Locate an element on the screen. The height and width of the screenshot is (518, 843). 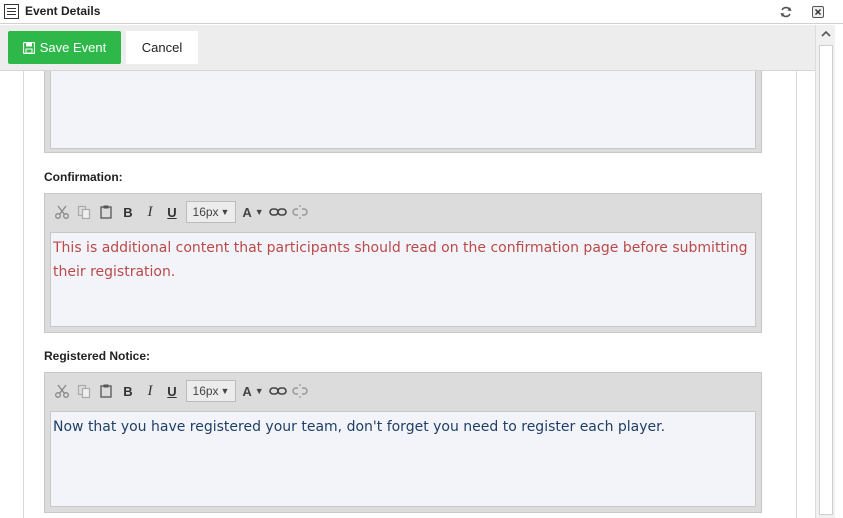
scroll-thumb is located at coordinates (826, 280).